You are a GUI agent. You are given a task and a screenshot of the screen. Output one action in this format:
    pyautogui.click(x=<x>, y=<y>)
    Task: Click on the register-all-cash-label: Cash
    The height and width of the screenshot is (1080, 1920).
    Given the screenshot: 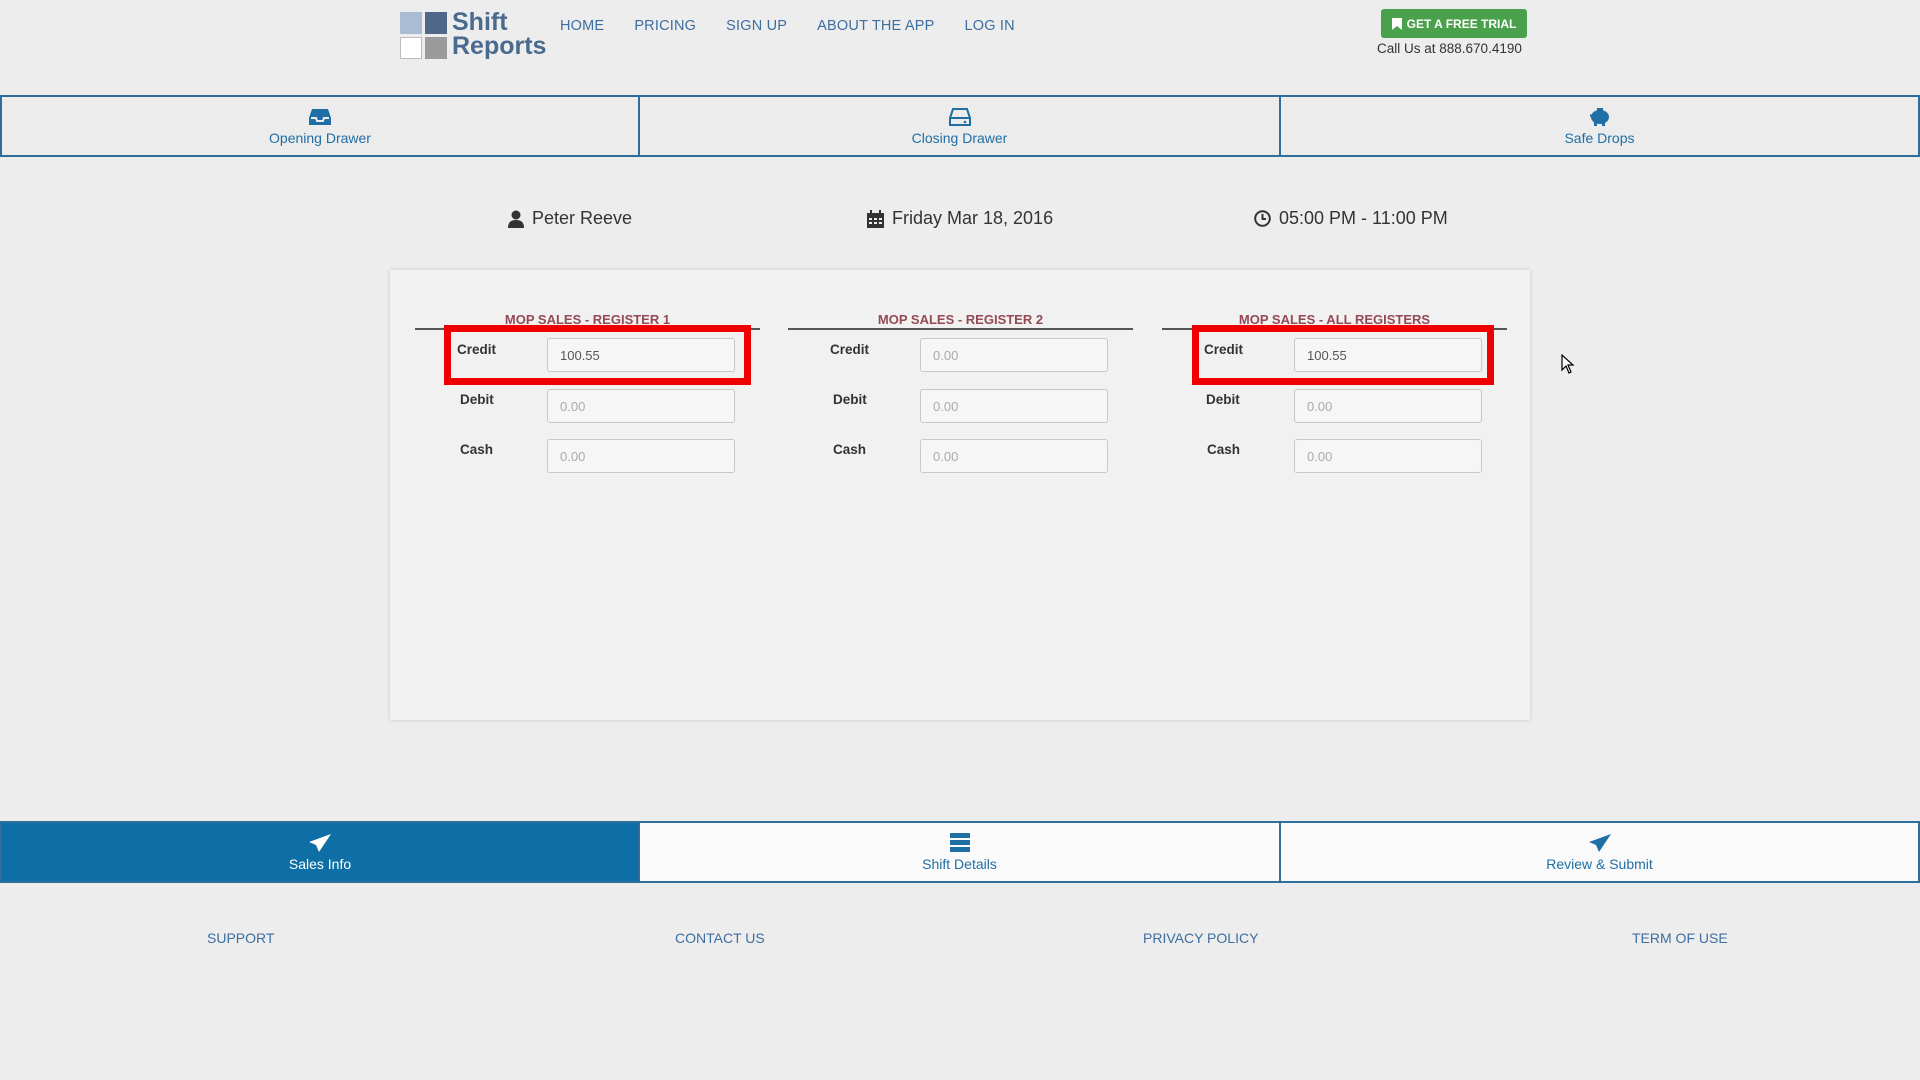 What is the action you would take?
    pyautogui.click(x=1224, y=449)
    